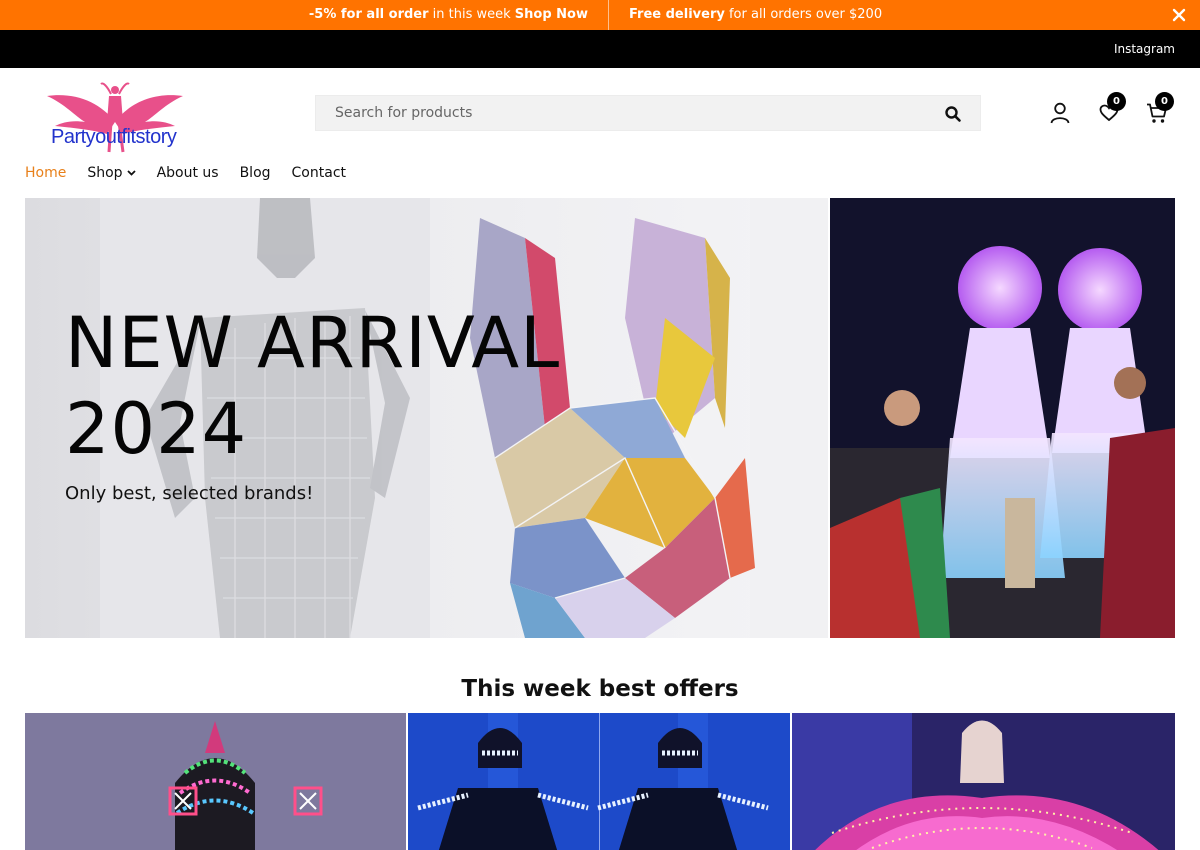  What do you see at coordinates (600, 689) in the screenshot?
I see `offers-section-title: This week best offers` at bounding box center [600, 689].